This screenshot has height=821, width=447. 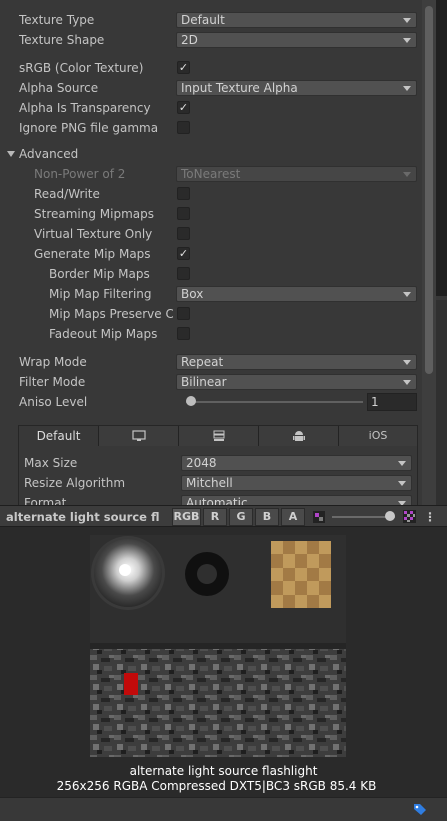 What do you see at coordinates (186, 517) in the screenshot?
I see `channel-rgb-button: RGB` at bounding box center [186, 517].